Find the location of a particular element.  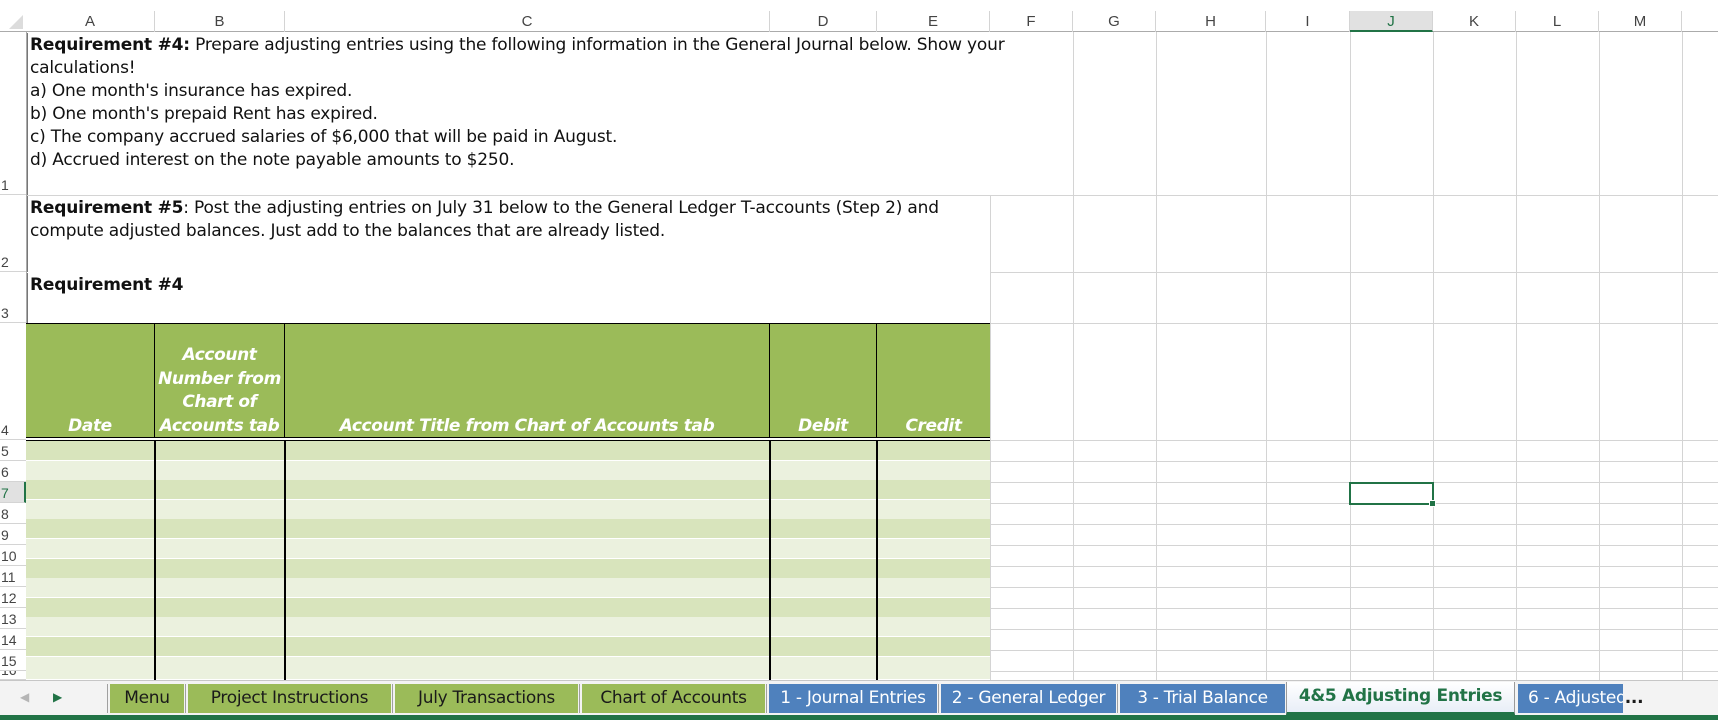

row-header-11: 11 is located at coordinates (13, 576).